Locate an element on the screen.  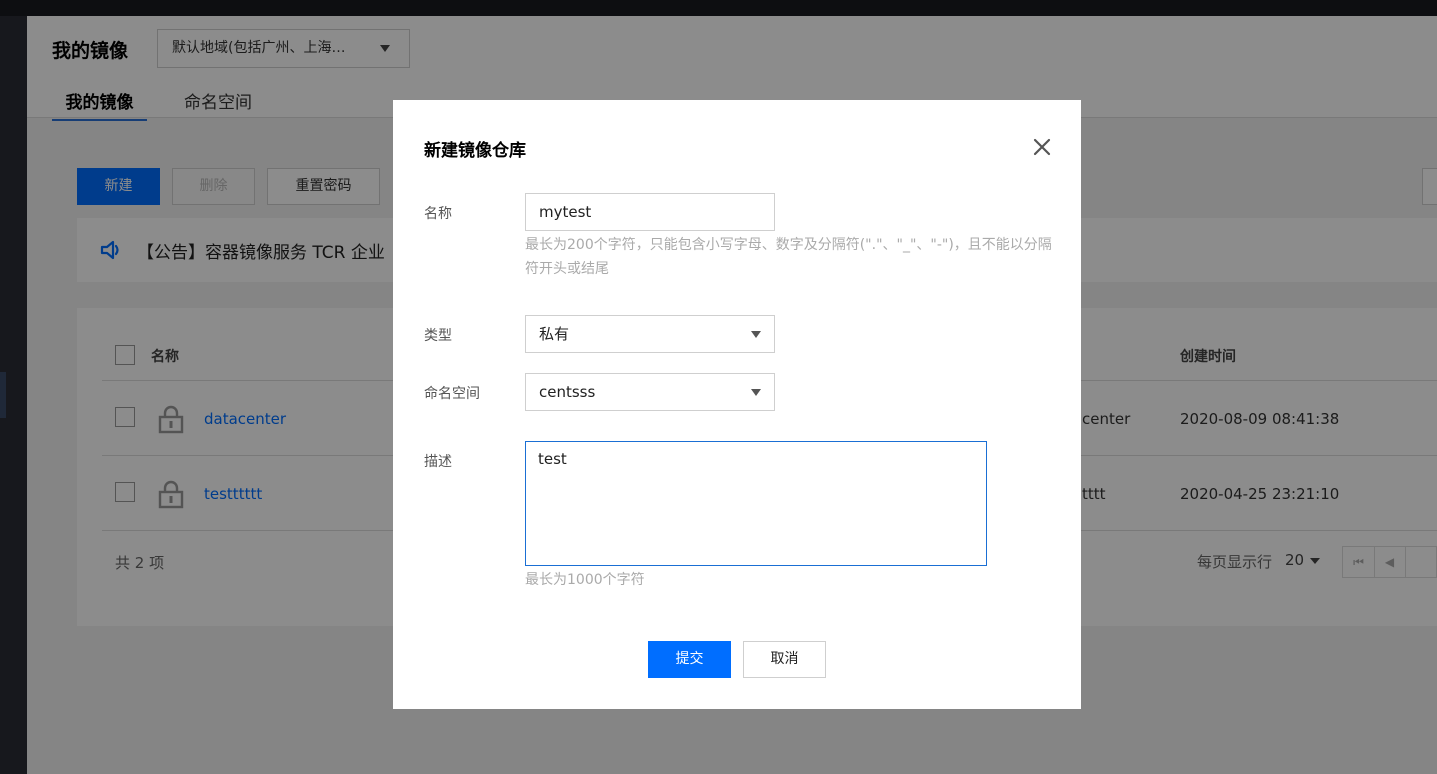
type-label: 类型 is located at coordinates (438, 336).